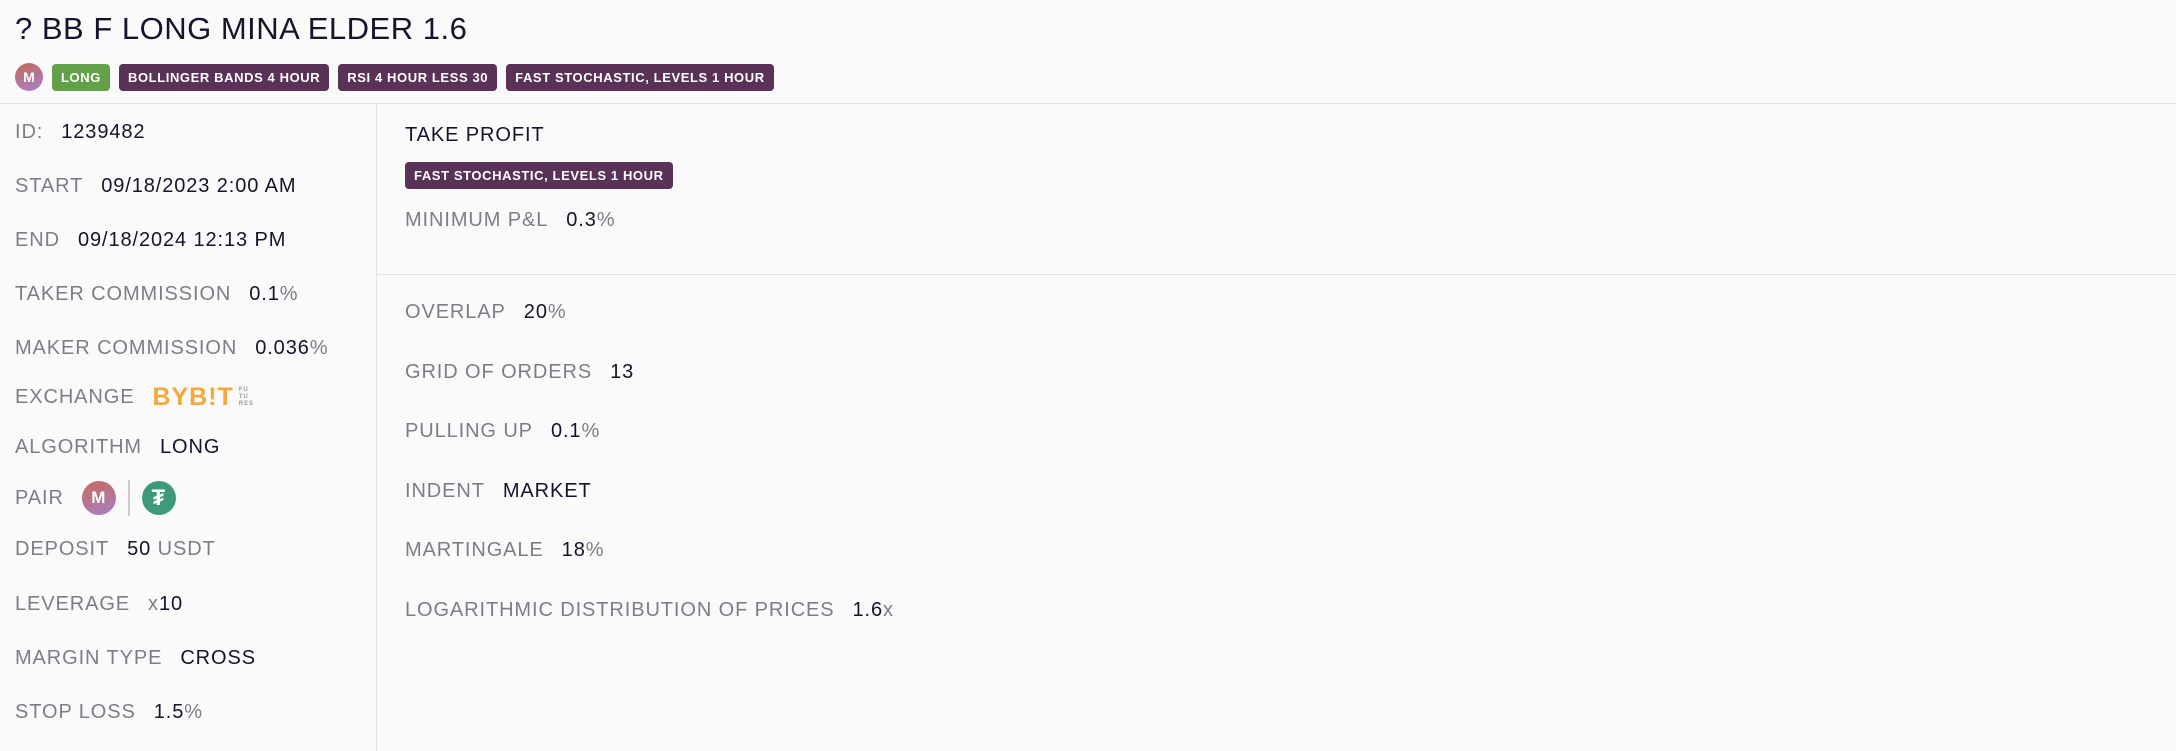 Image resolution: width=2176 pixels, height=751 pixels. I want to click on detail-label: MAKER COMMISSION, so click(126, 347).